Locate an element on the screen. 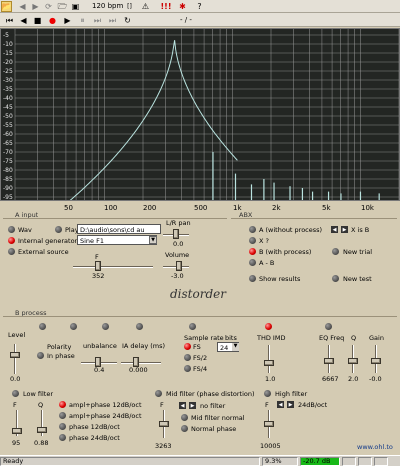 The width and height of the screenshot is (400, 466). loop-icon: ↻ is located at coordinates (127, 20).